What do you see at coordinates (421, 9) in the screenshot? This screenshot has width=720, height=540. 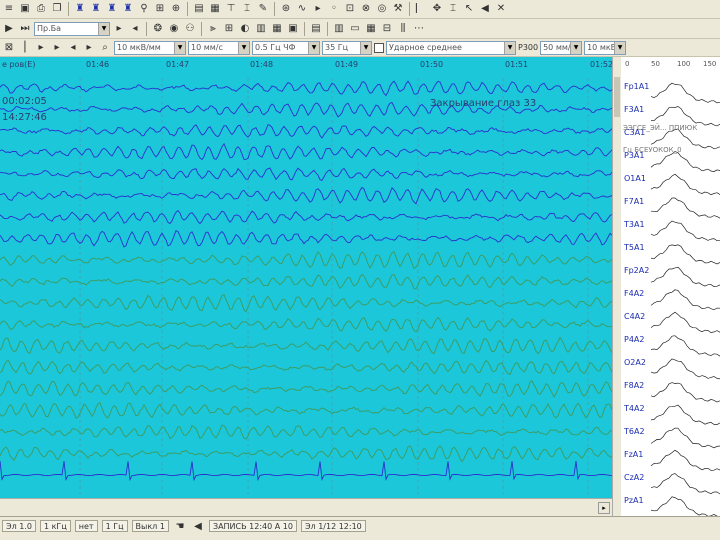 I see `marker-bar-icon: ⎸` at bounding box center [421, 9].